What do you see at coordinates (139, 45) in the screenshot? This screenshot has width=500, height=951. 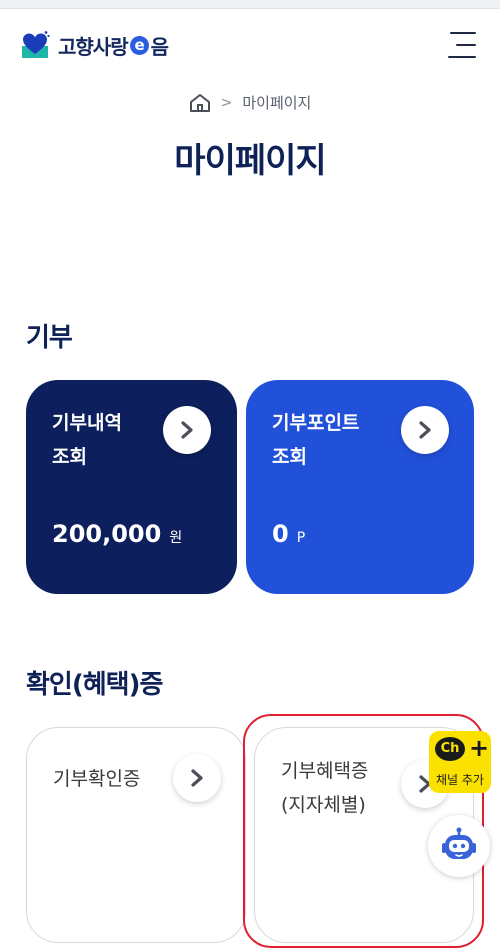 I see `logo-e-mark: e` at bounding box center [139, 45].